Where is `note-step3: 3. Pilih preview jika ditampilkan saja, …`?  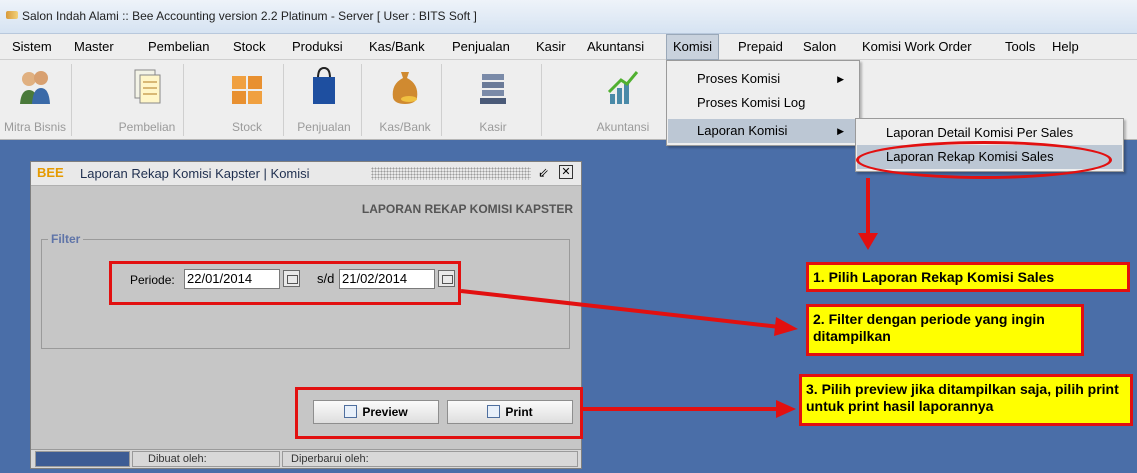 note-step3: 3. Pilih preview jika ditampilkan saja, … is located at coordinates (966, 400).